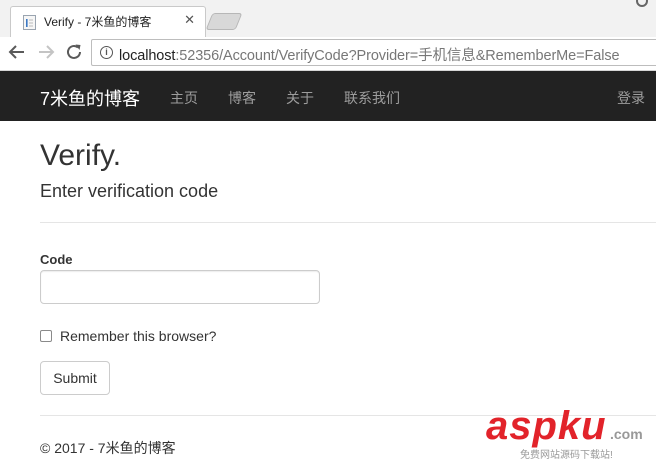  Describe the element at coordinates (348, 222) in the screenshot. I see `form-divider` at that location.